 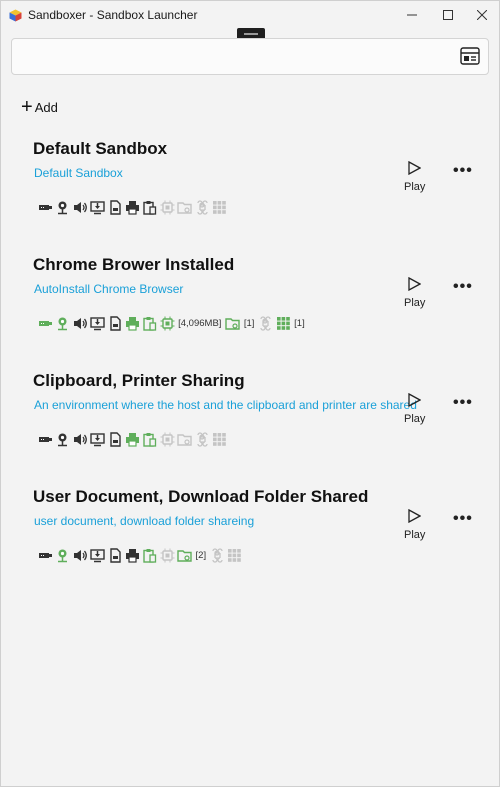 What do you see at coordinates (15, 15) in the screenshot?
I see `app-logo-icon` at bounding box center [15, 15].